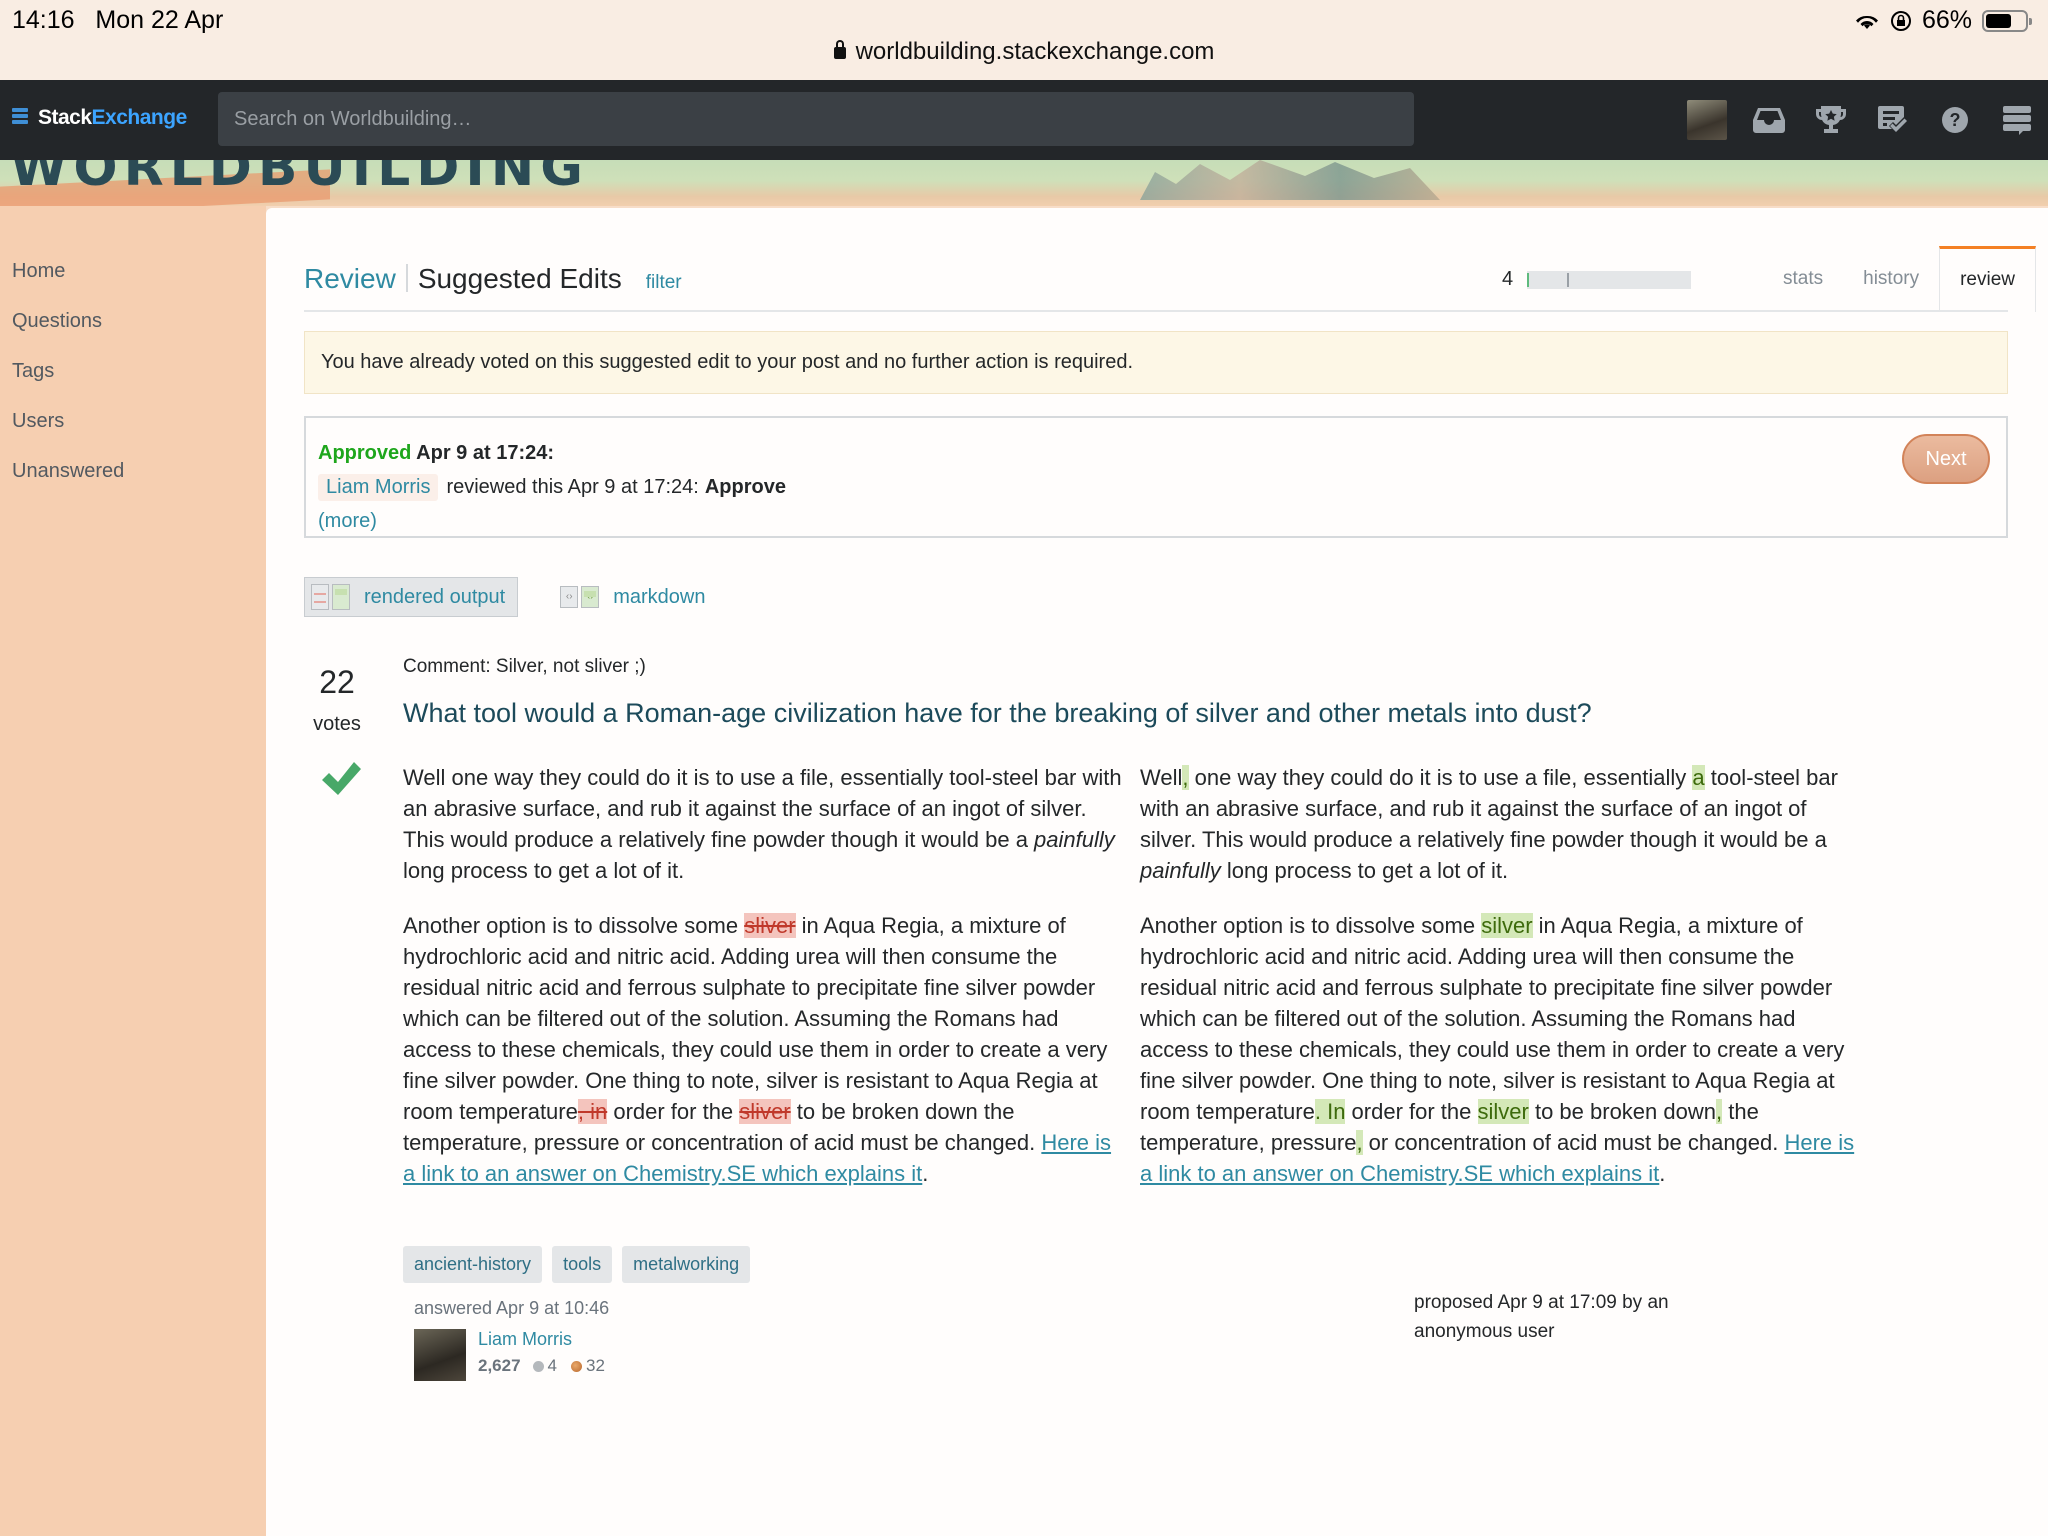 This screenshot has width=2048, height=1536. I want to click on vote-number: 22, so click(337, 682).